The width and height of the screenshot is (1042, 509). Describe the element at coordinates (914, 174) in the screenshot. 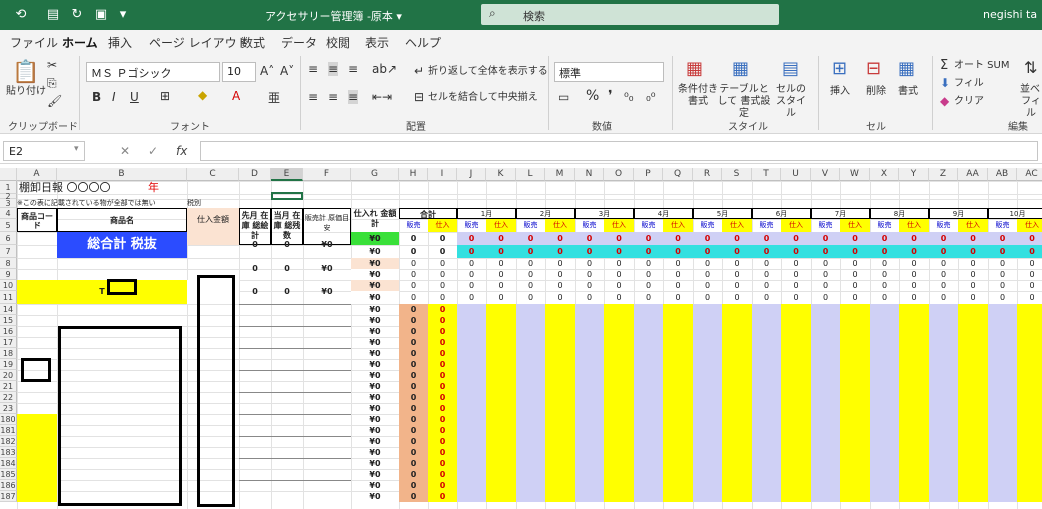

I see `column-header: Y` at that location.